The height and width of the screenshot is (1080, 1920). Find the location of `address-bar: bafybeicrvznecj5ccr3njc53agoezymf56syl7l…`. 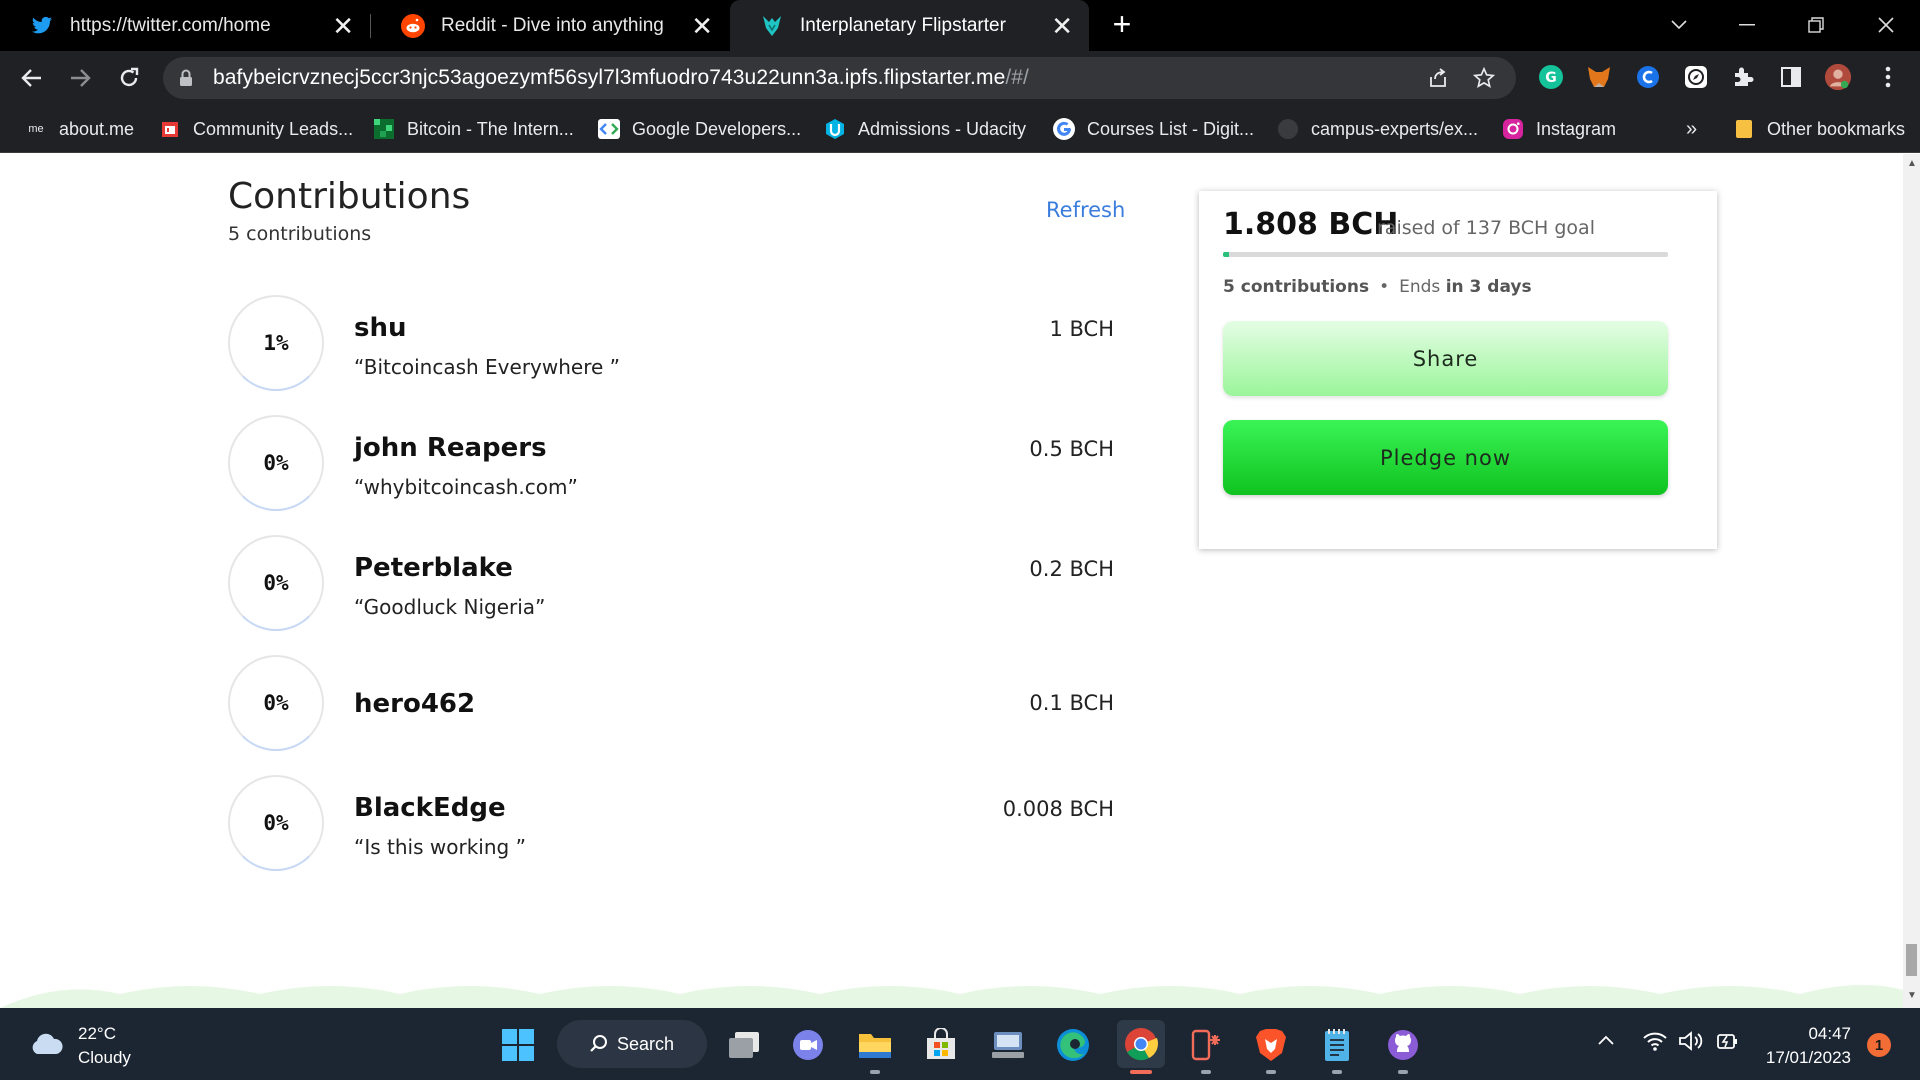

address-bar: bafybeicrvznecj5ccr3njc53agoezymf56syl7l… is located at coordinates (839, 78).